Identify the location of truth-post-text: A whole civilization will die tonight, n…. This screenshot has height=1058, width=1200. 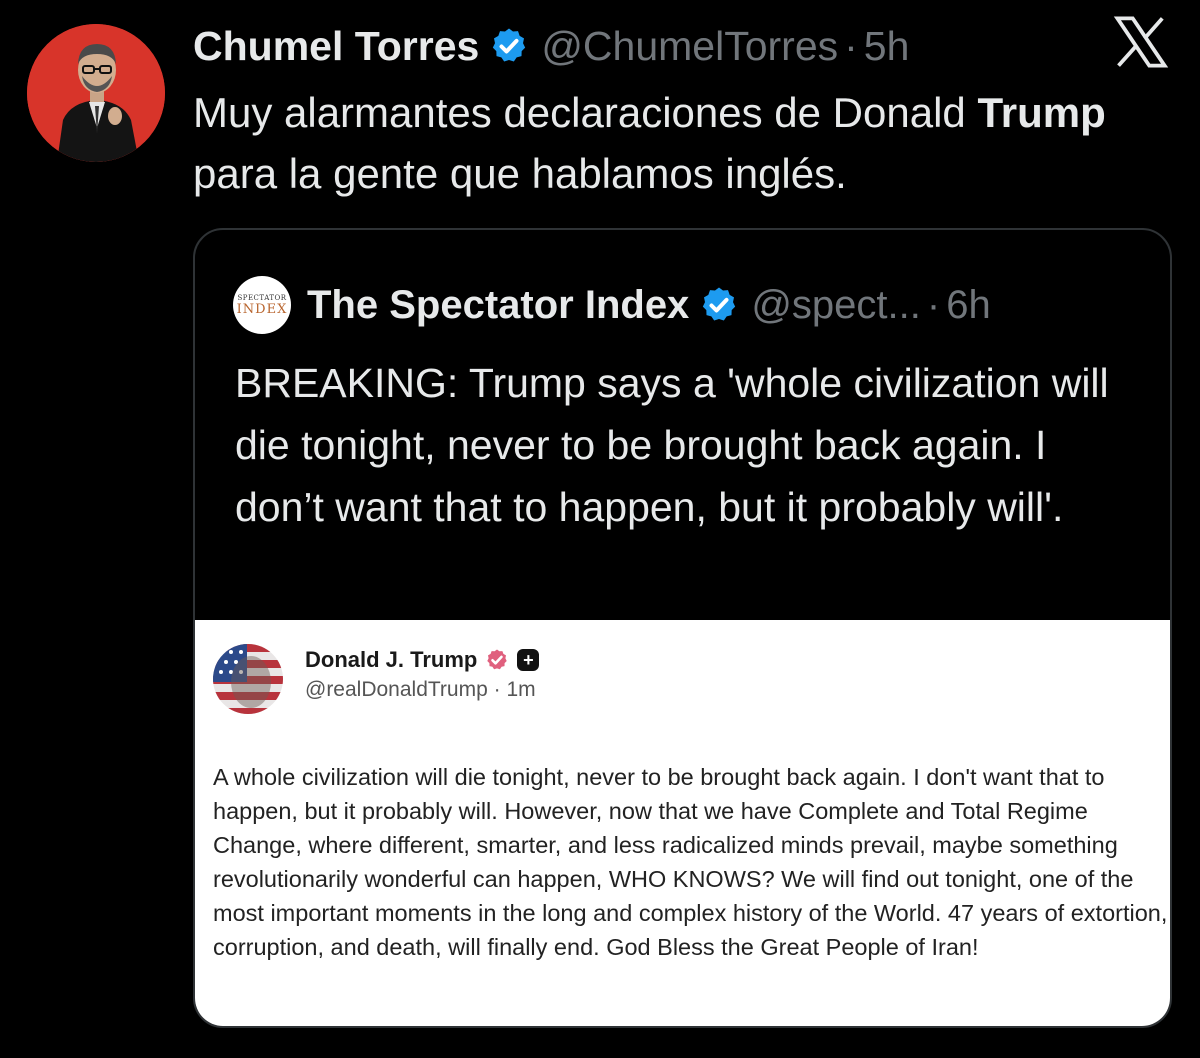
(690, 862).